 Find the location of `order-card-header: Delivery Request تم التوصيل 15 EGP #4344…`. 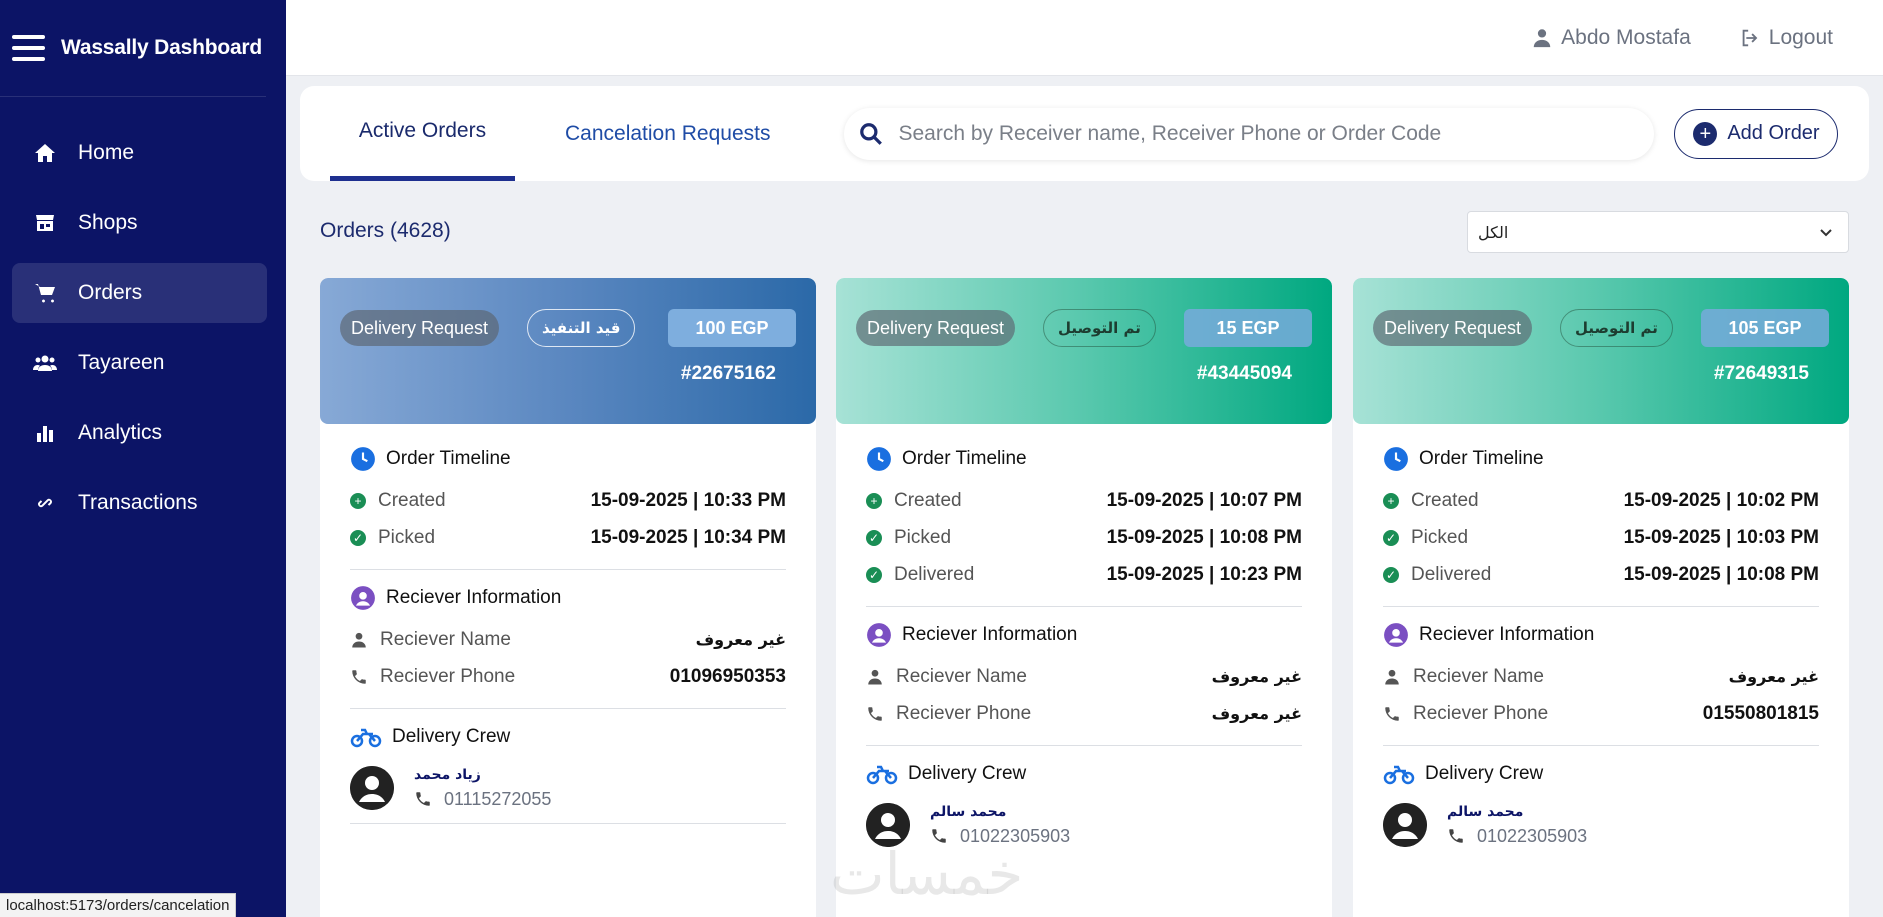

order-card-header: Delivery Request تم التوصيل 15 EGP #4344… is located at coordinates (1084, 351).